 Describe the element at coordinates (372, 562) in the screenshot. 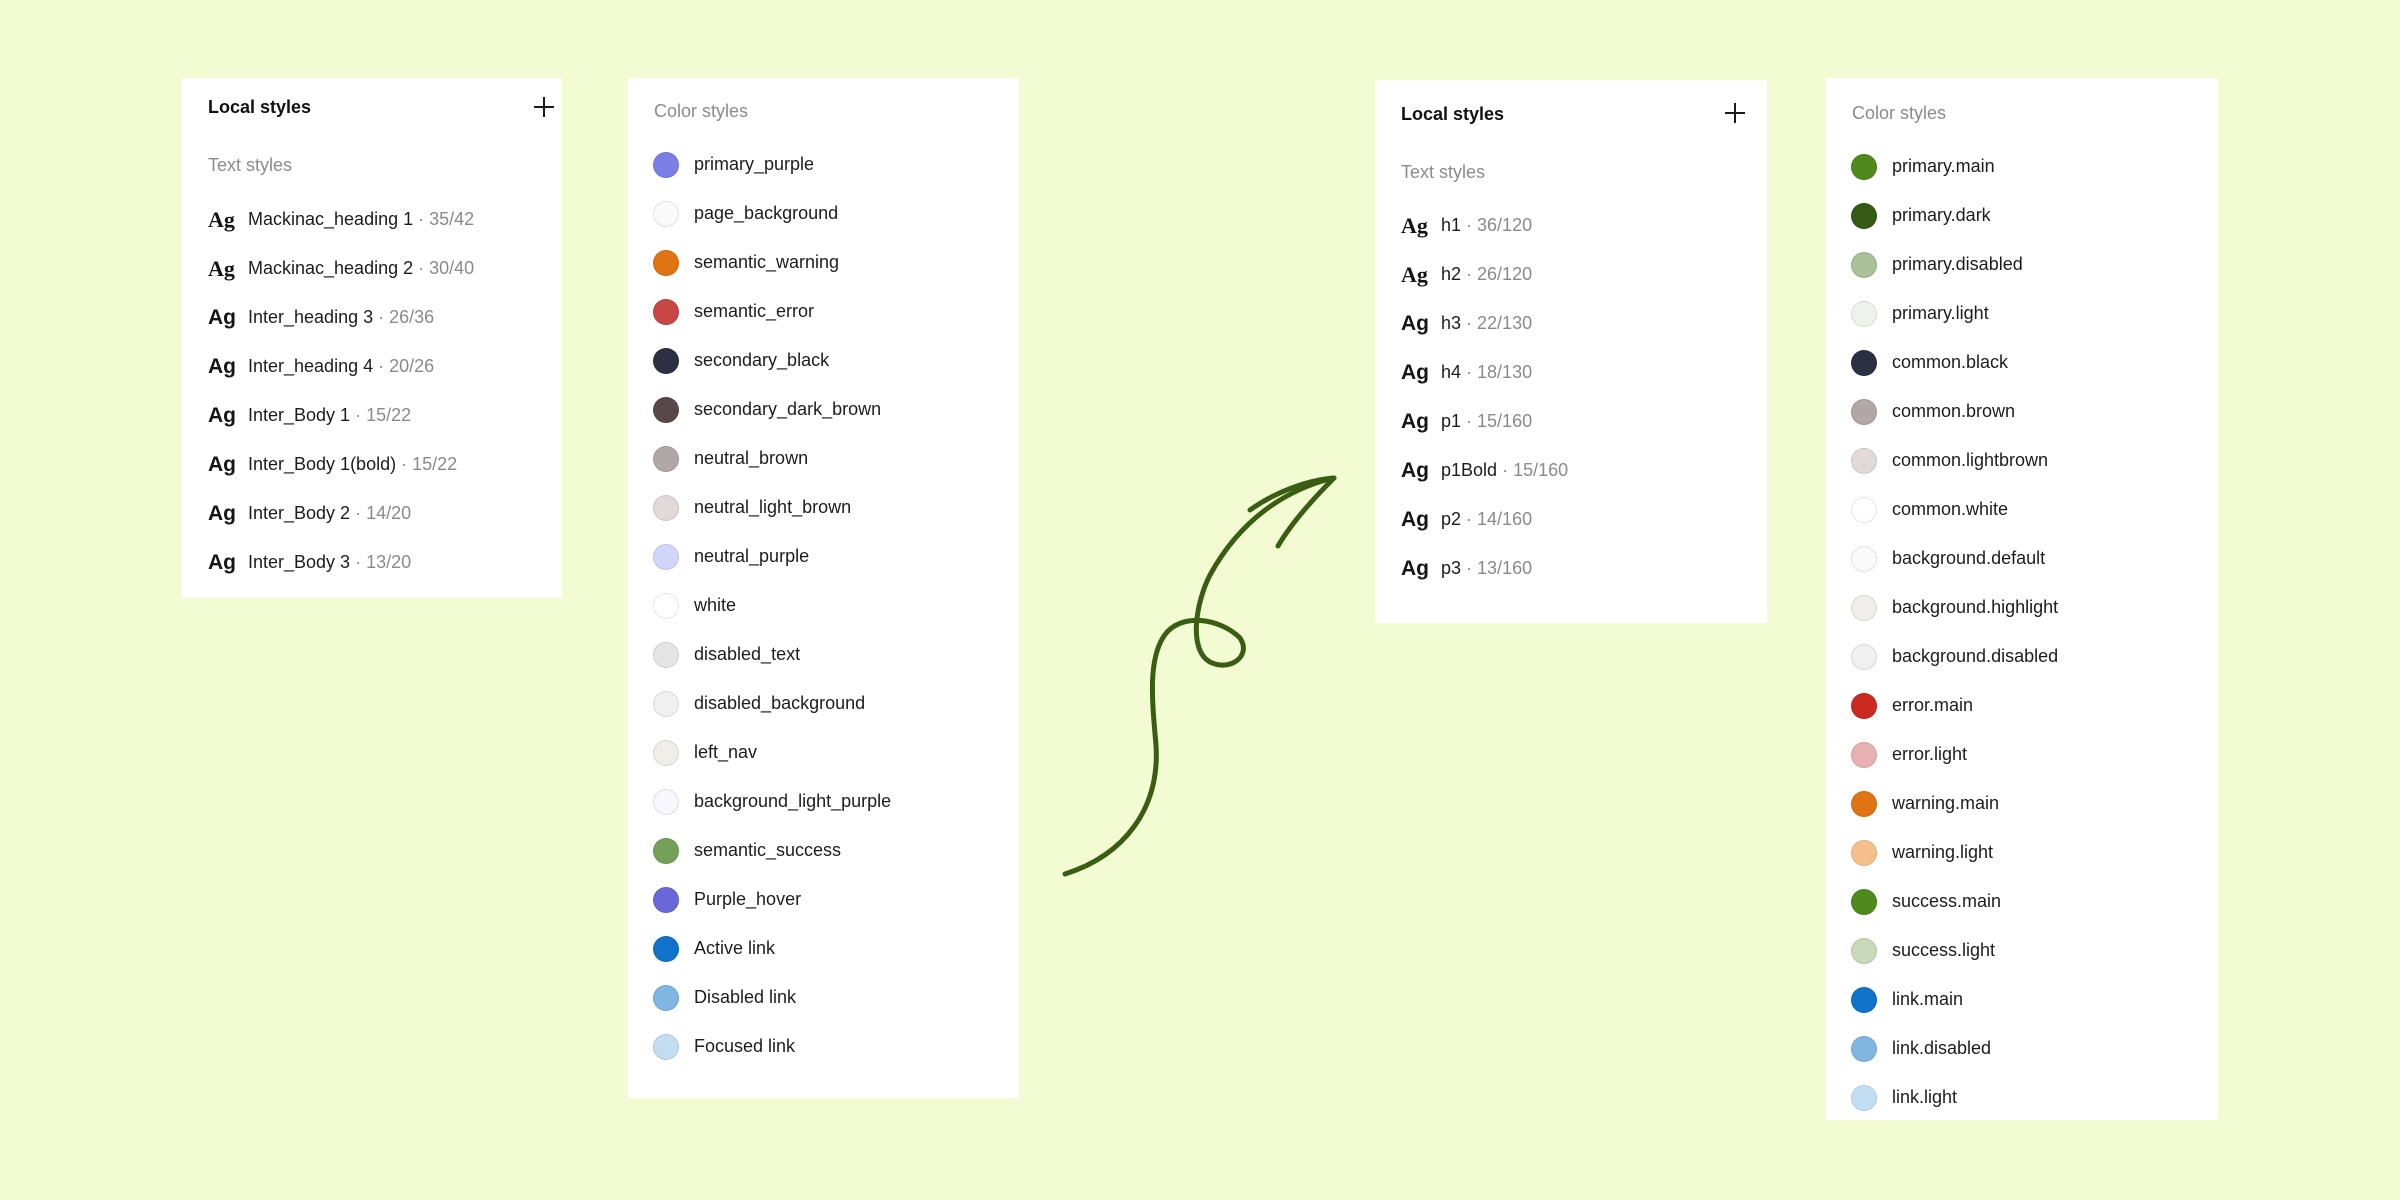

I see `text-style-item: Ag Inter_Body 3 · 13/20` at that location.